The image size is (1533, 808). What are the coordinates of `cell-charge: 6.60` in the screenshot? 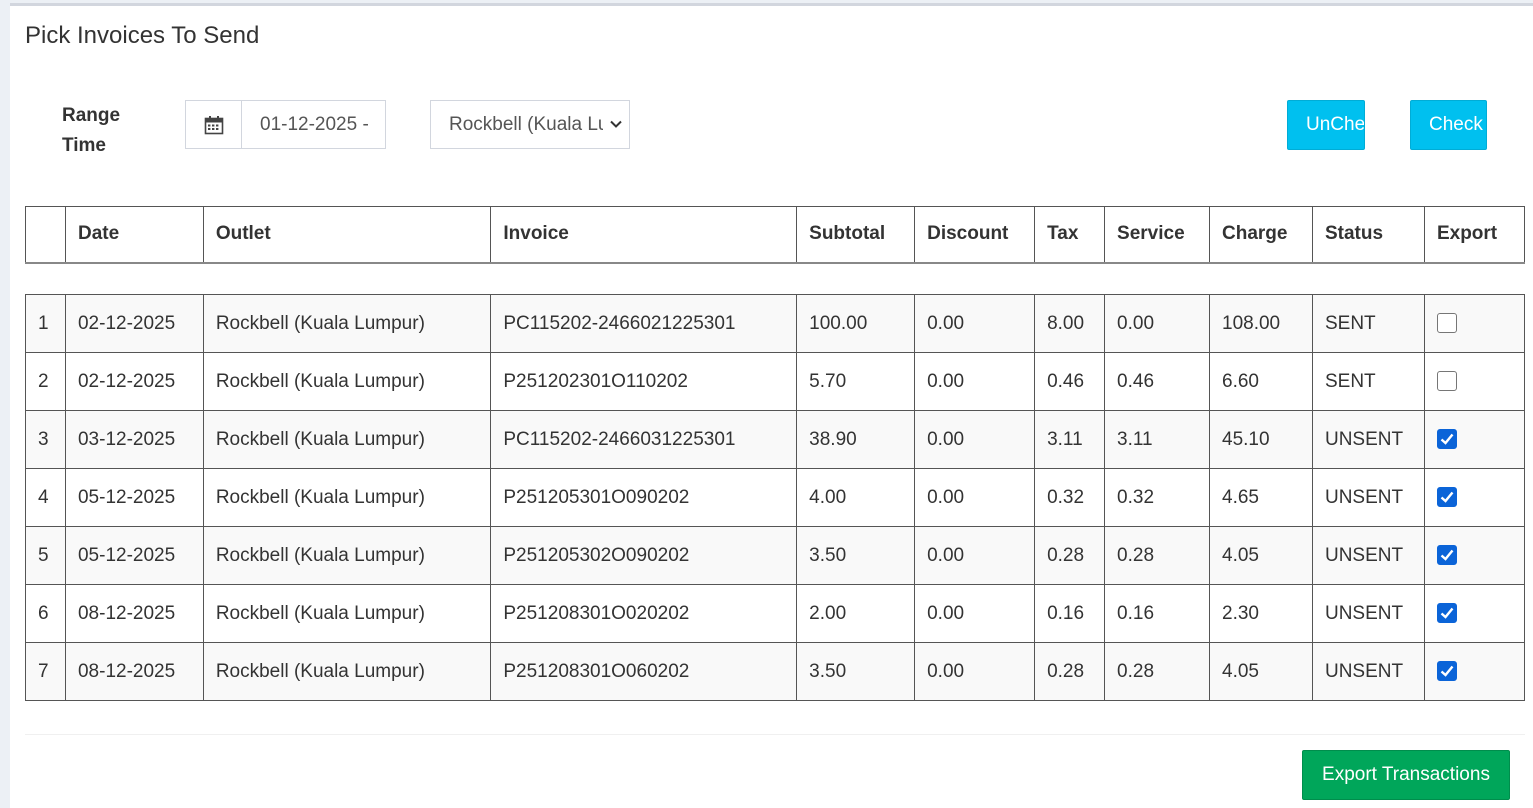 It's located at (1261, 381).